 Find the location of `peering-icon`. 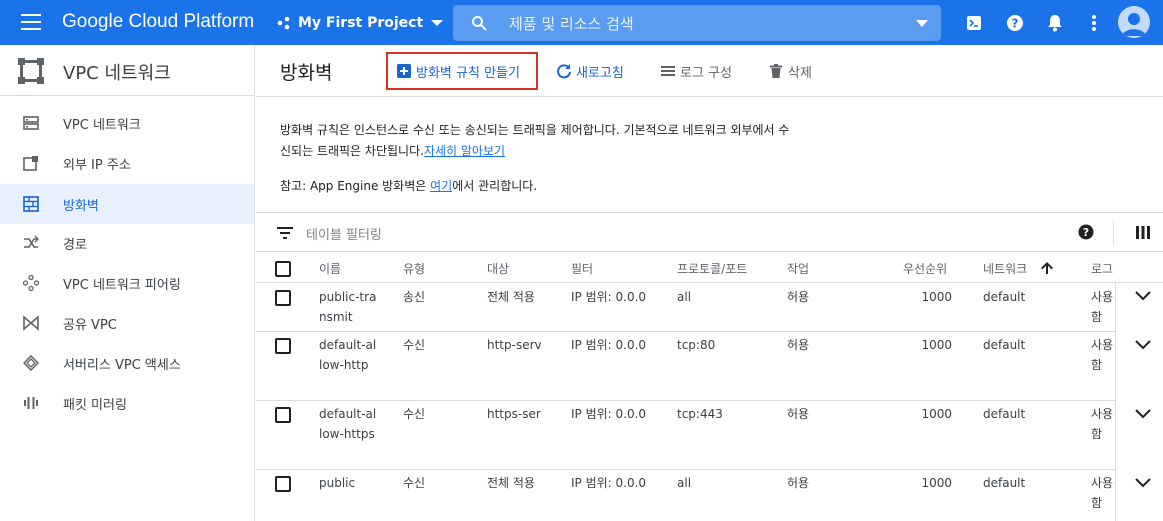

peering-icon is located at coordinates (31, 283).